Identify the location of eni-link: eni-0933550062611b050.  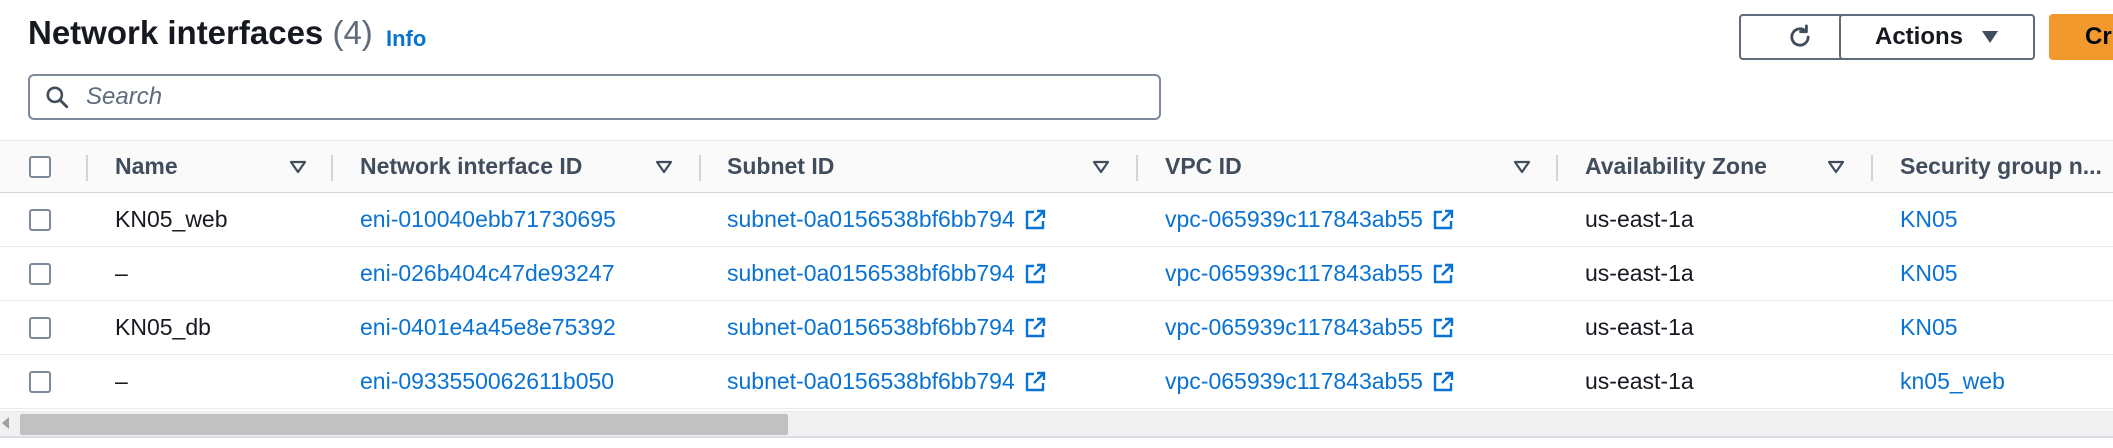
(487, 381).